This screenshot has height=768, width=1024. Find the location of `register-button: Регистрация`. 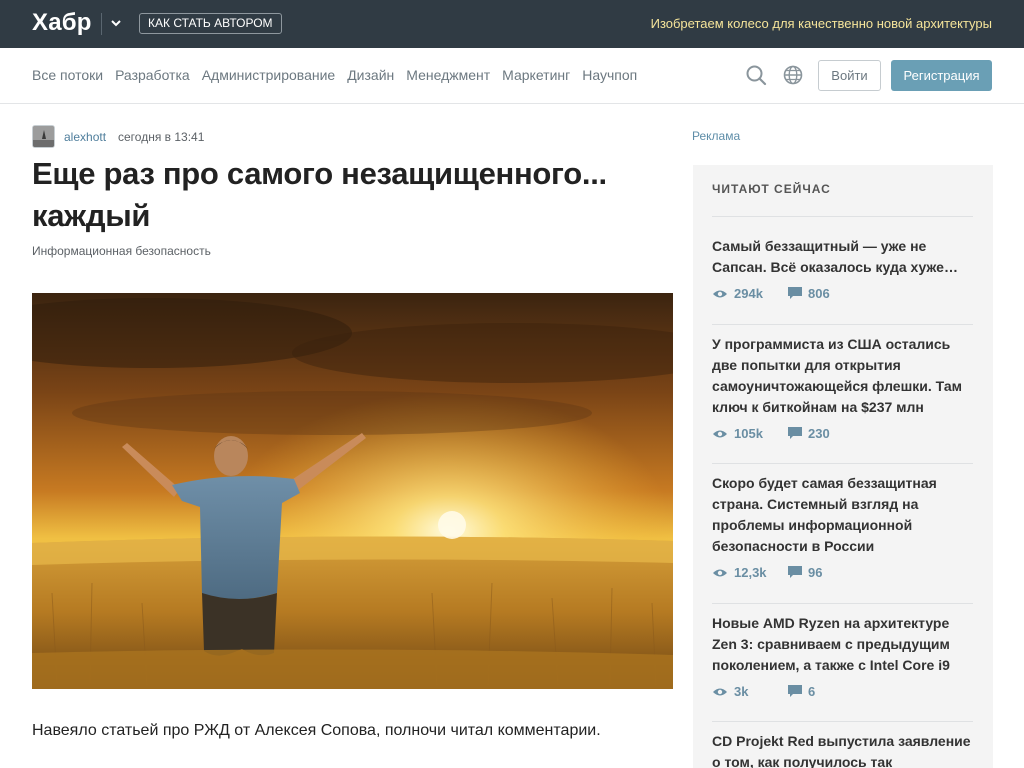

register-button: Регистрация is located at coordinates (941, 75).